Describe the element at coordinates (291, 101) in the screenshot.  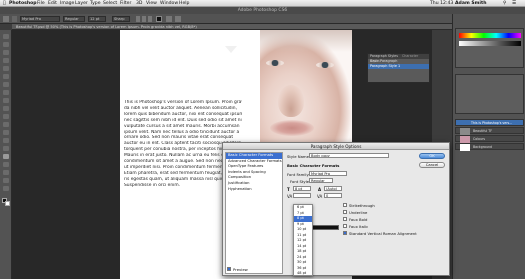
I see `portrait-nose` at that location.